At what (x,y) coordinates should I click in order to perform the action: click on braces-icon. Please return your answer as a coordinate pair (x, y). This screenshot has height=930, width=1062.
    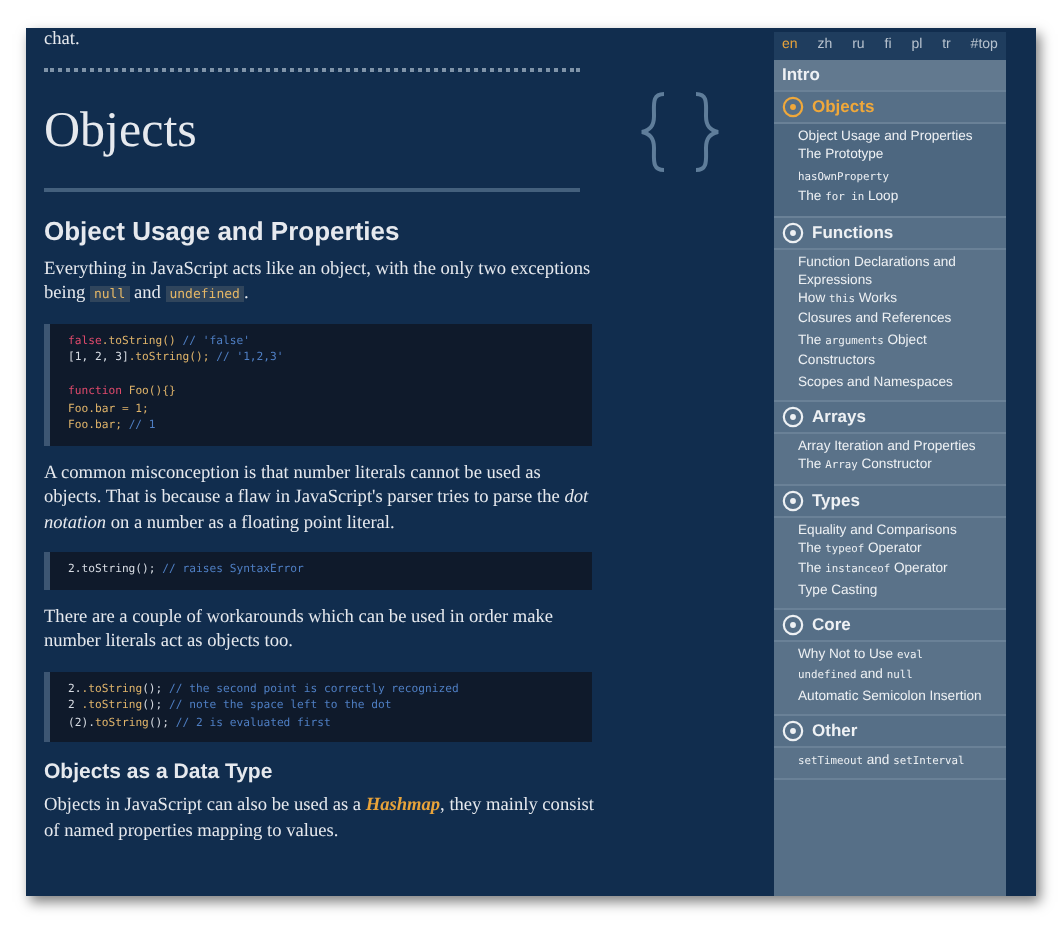
    Looking at the image, I should click on (680, 131).